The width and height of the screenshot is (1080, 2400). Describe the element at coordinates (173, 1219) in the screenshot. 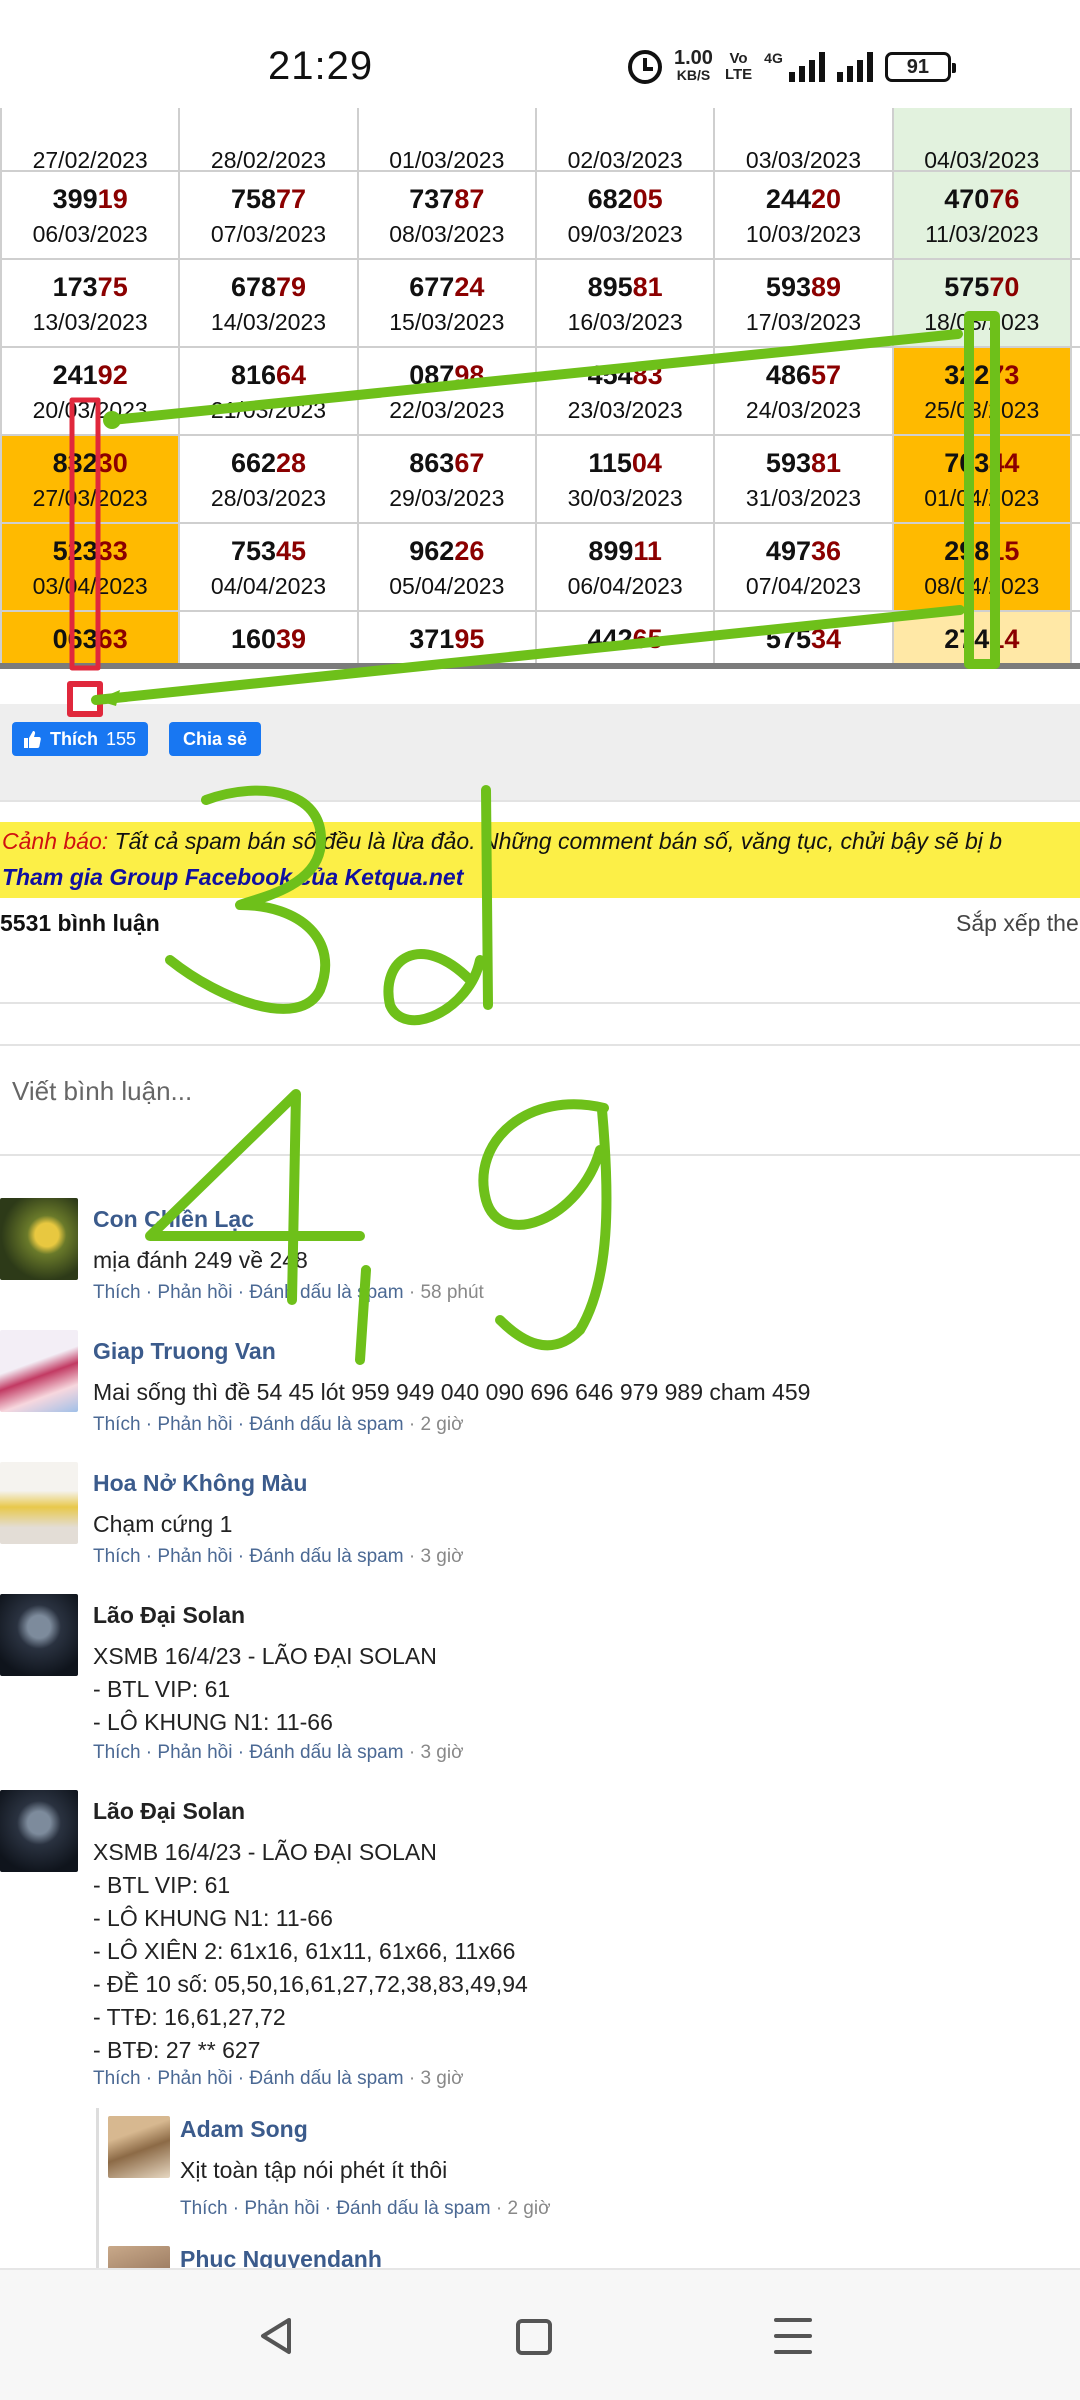

I see `comment-author: Con Chiền Lạc` at that location.